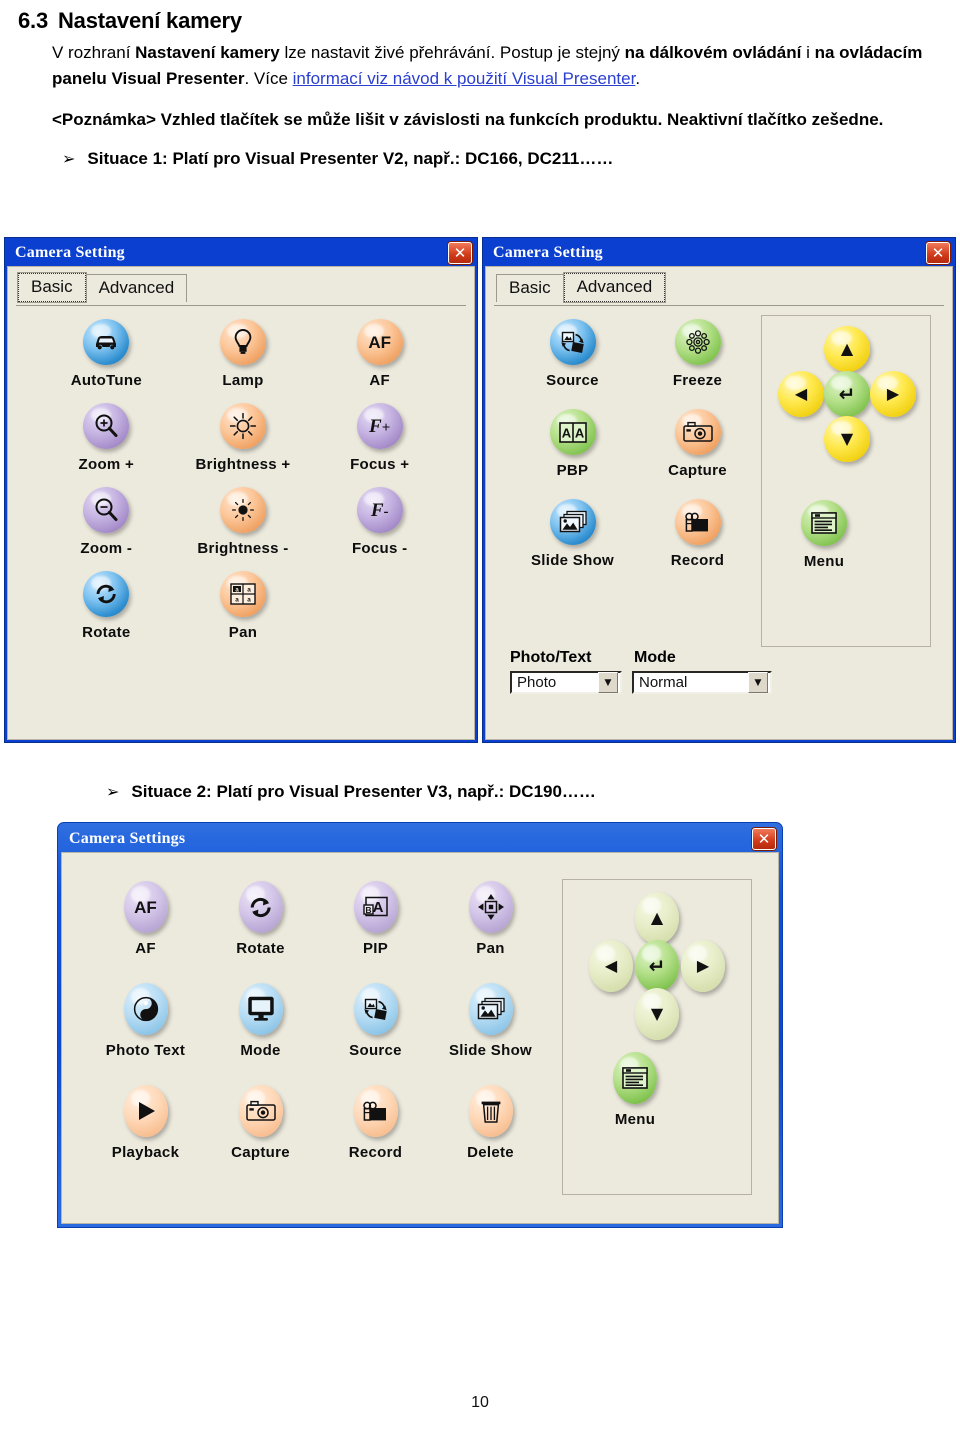 The width and height of the screenshot is (960, 1430). I want to click on v3-window-titlebar: Camera Settings ✕, so click(420, 839).